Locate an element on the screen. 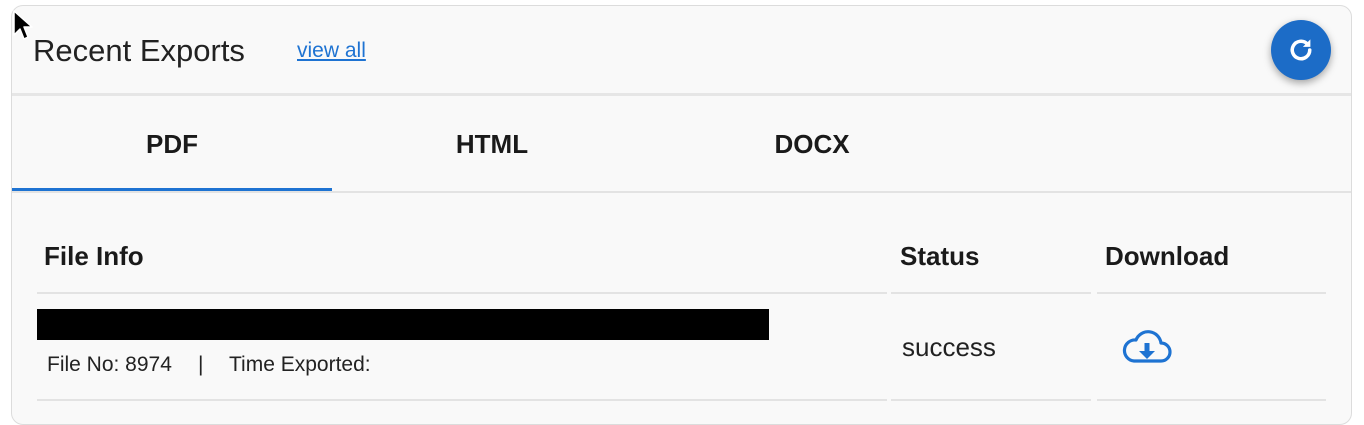  column-header-download: Download is located at coordinates (1167, 256).